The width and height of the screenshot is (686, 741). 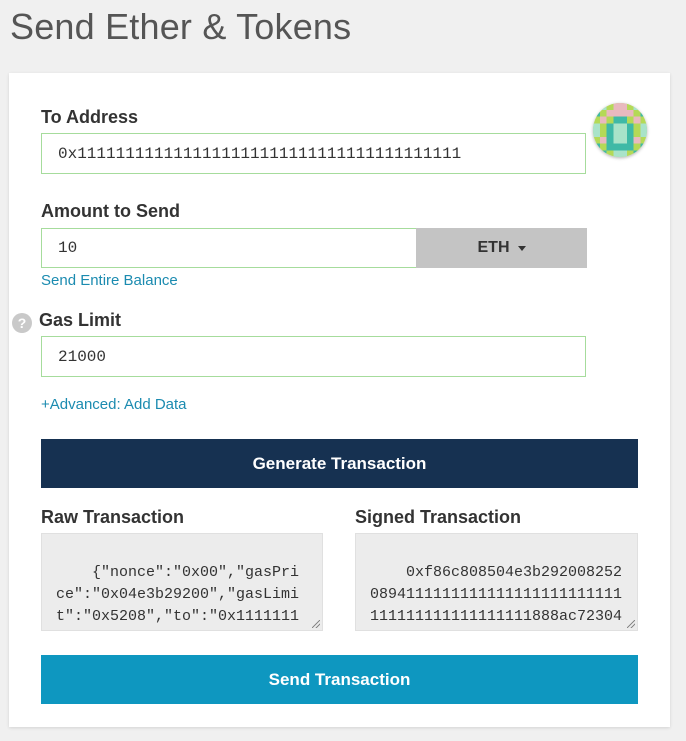 I want to click on address-identicon, so click(x=620, y=130).